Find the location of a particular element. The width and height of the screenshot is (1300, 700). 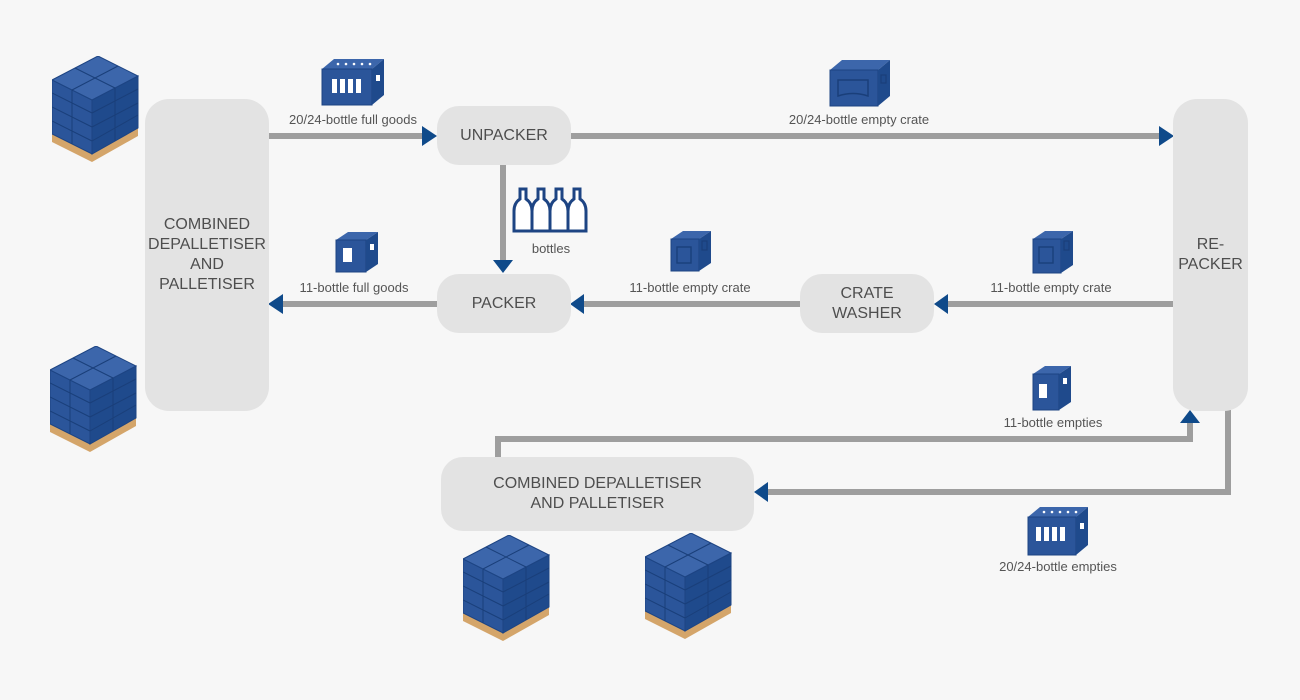

arrow-up-icon is located at coordinates (1190, 416).